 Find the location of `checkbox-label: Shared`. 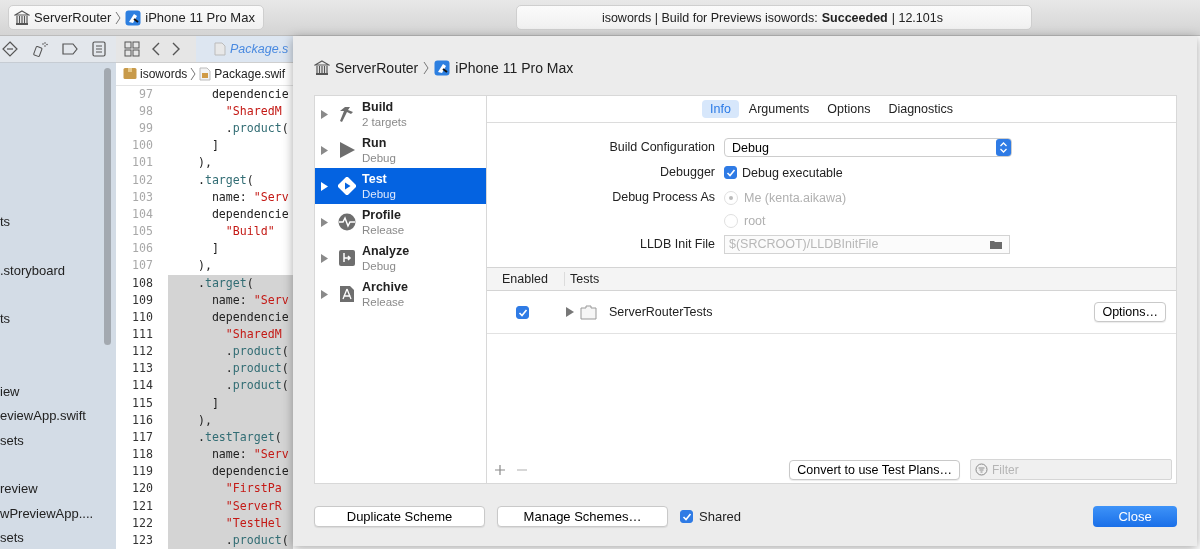

checkbox-label: Shared is located at coordinates (720, 516).